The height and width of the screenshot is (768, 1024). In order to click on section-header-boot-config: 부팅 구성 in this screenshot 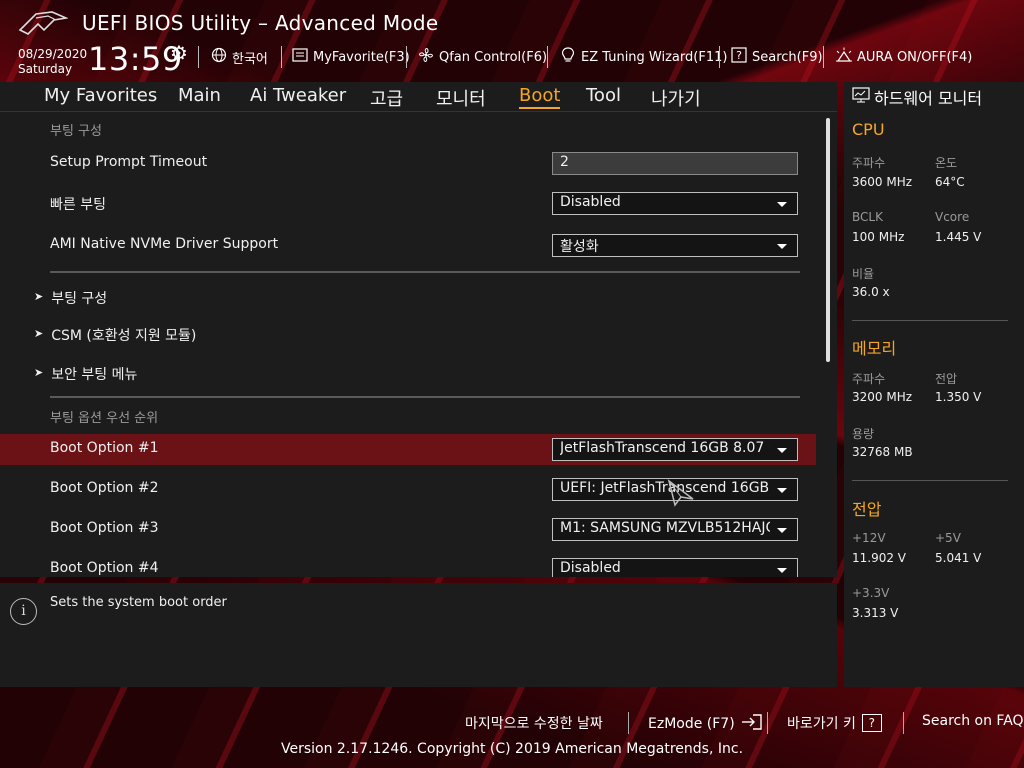, I will do `click(76, 131)`.